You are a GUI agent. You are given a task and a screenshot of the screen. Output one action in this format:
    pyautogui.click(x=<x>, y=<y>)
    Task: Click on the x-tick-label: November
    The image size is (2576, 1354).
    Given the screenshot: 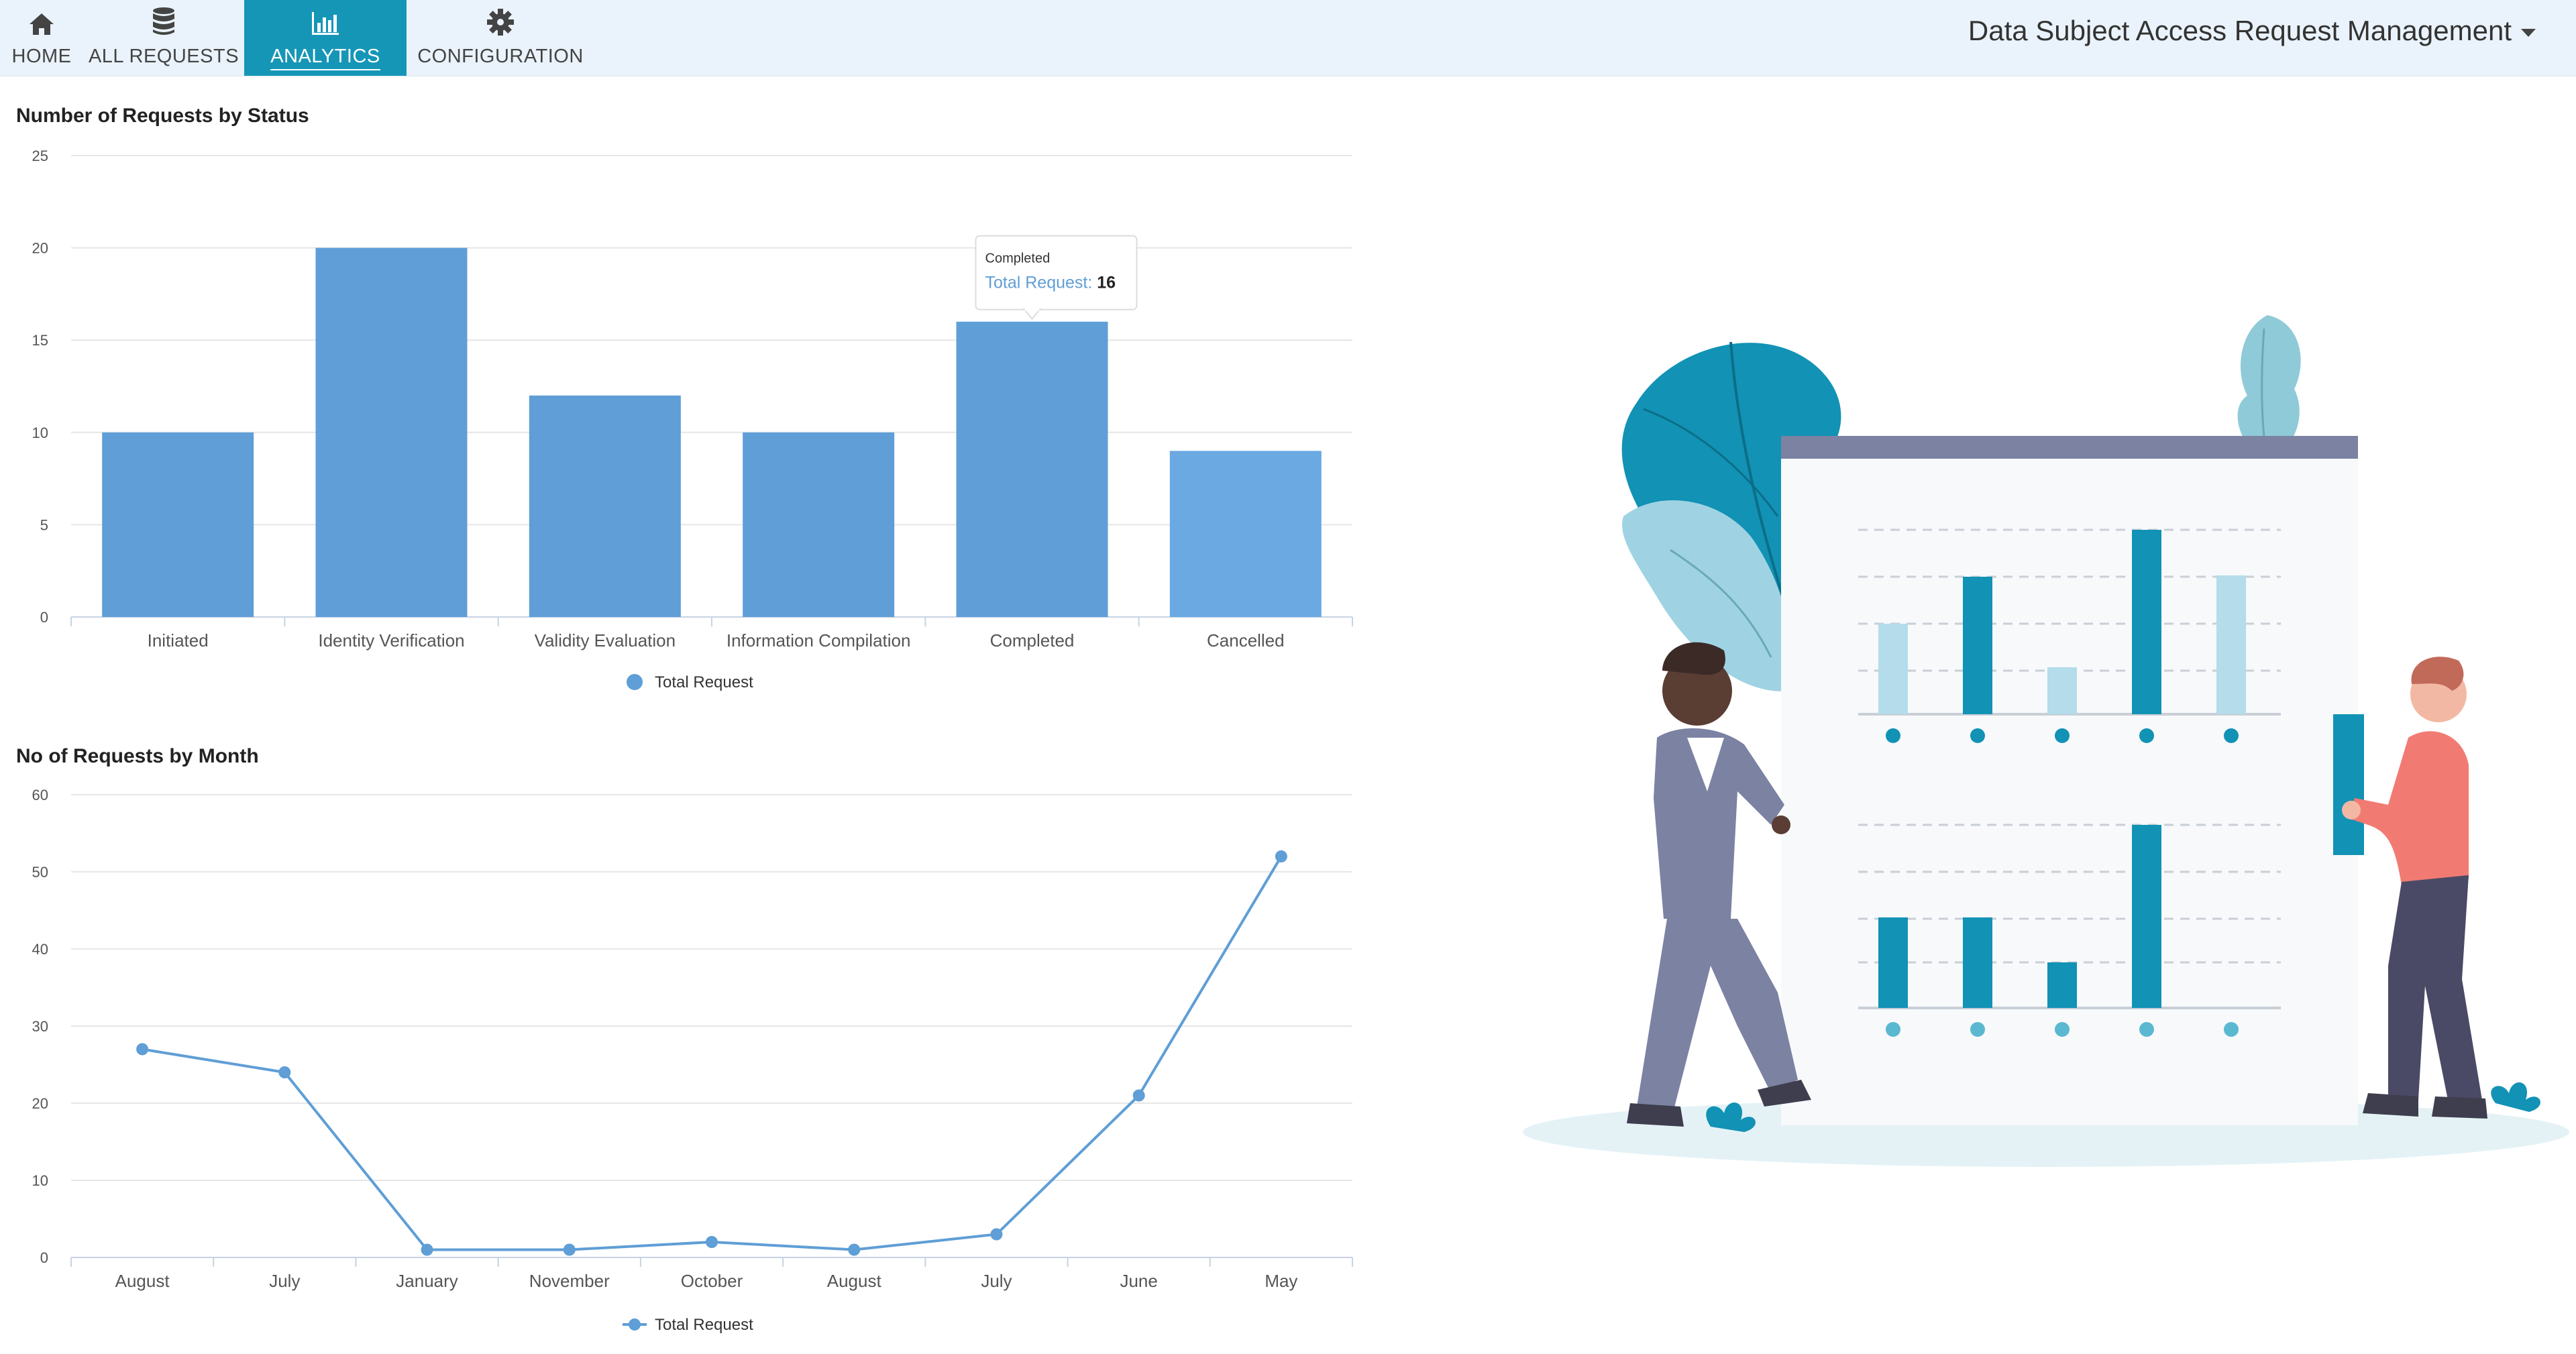 What is the action you would take?
    pyautogui.click(x=569, y=1281)
    